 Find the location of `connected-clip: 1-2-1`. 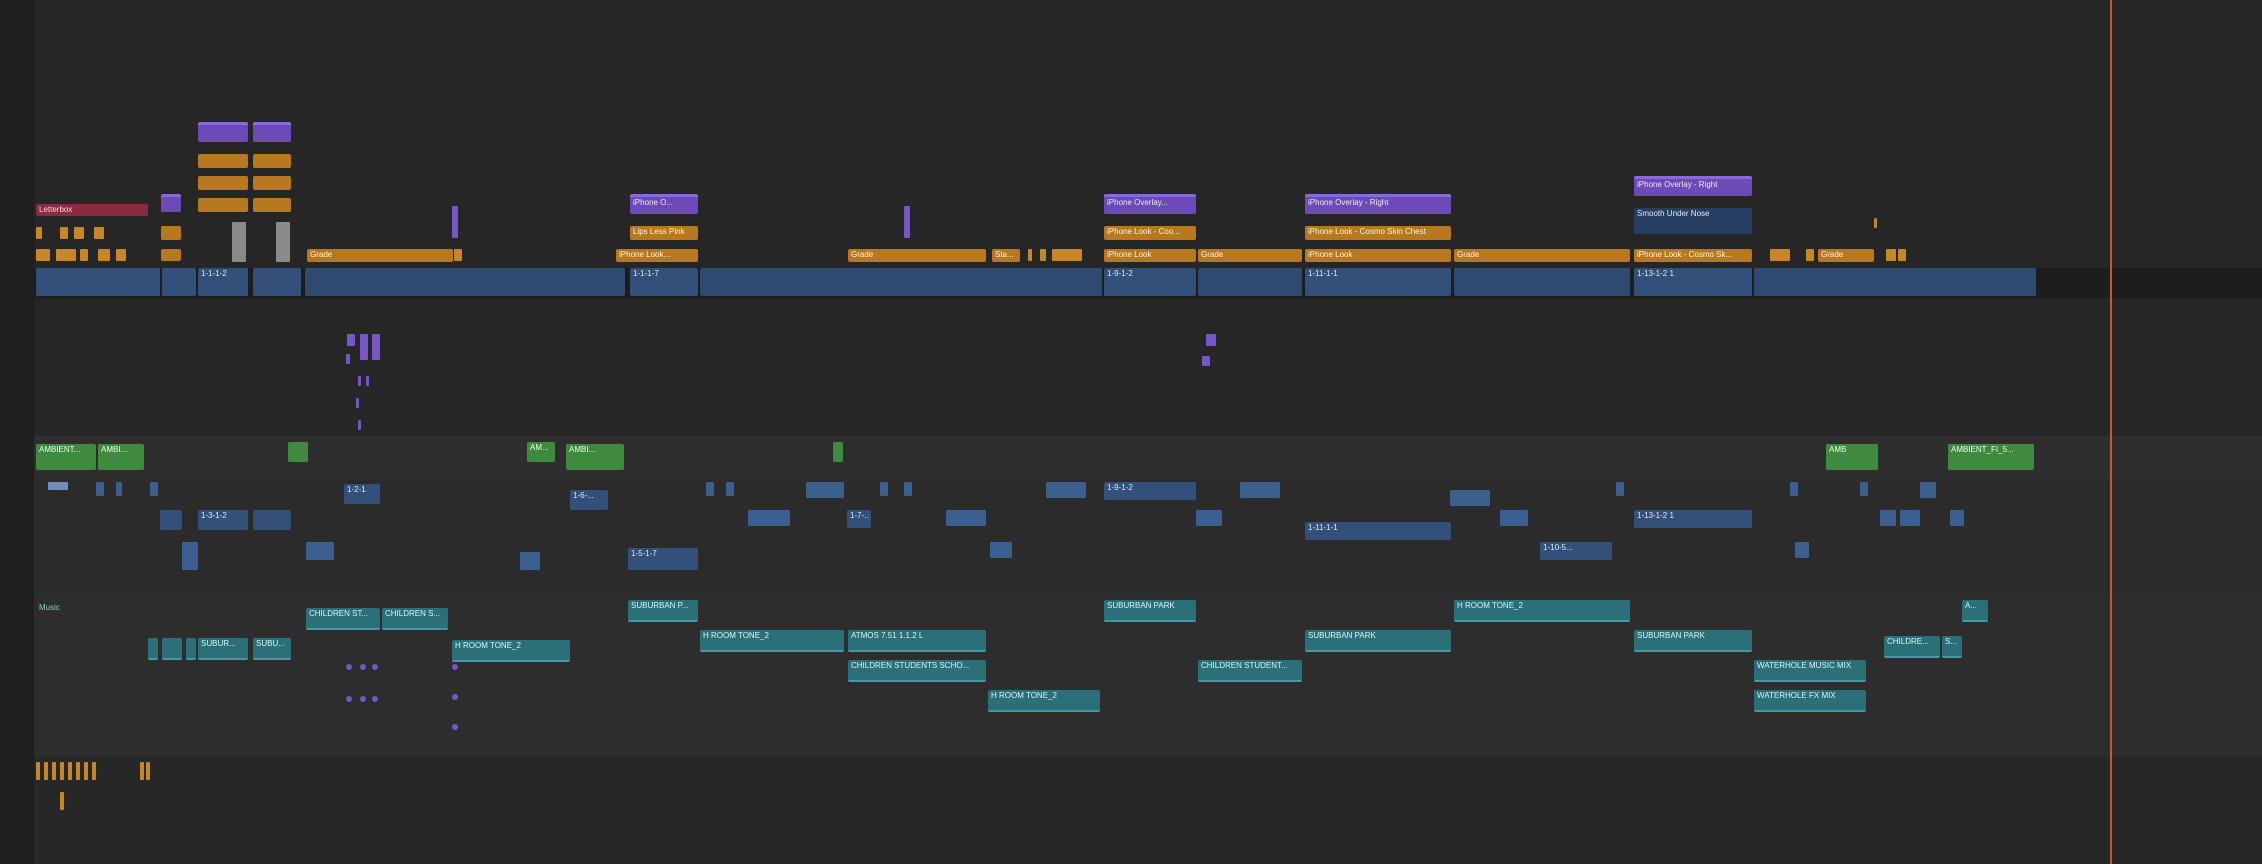

connected-clip: 1-2-1 is located at coordinates (362, 494).